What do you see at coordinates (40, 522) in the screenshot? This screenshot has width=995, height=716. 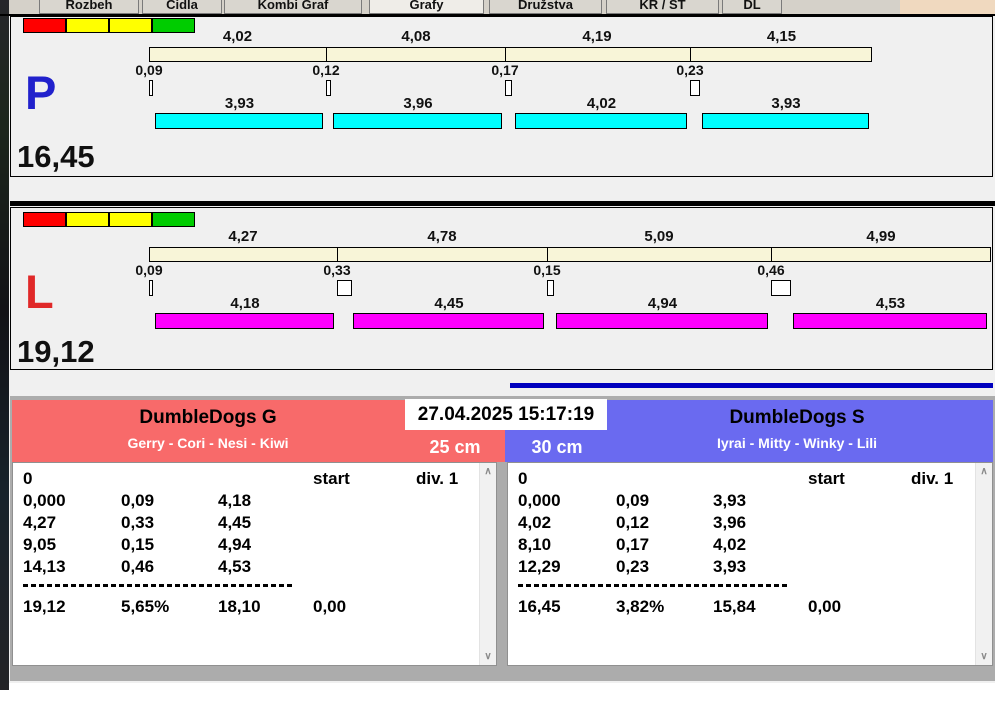 I see `table-cell: 4,27` at bounding box center [40, 522].